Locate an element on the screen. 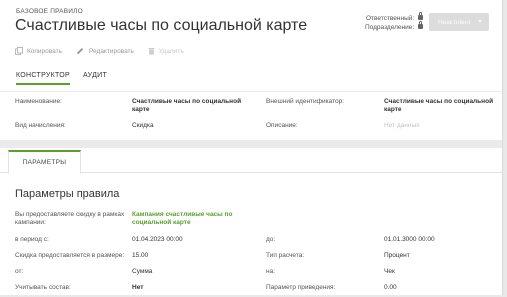  period-to-label: до: is located at coordinates (271, 239).